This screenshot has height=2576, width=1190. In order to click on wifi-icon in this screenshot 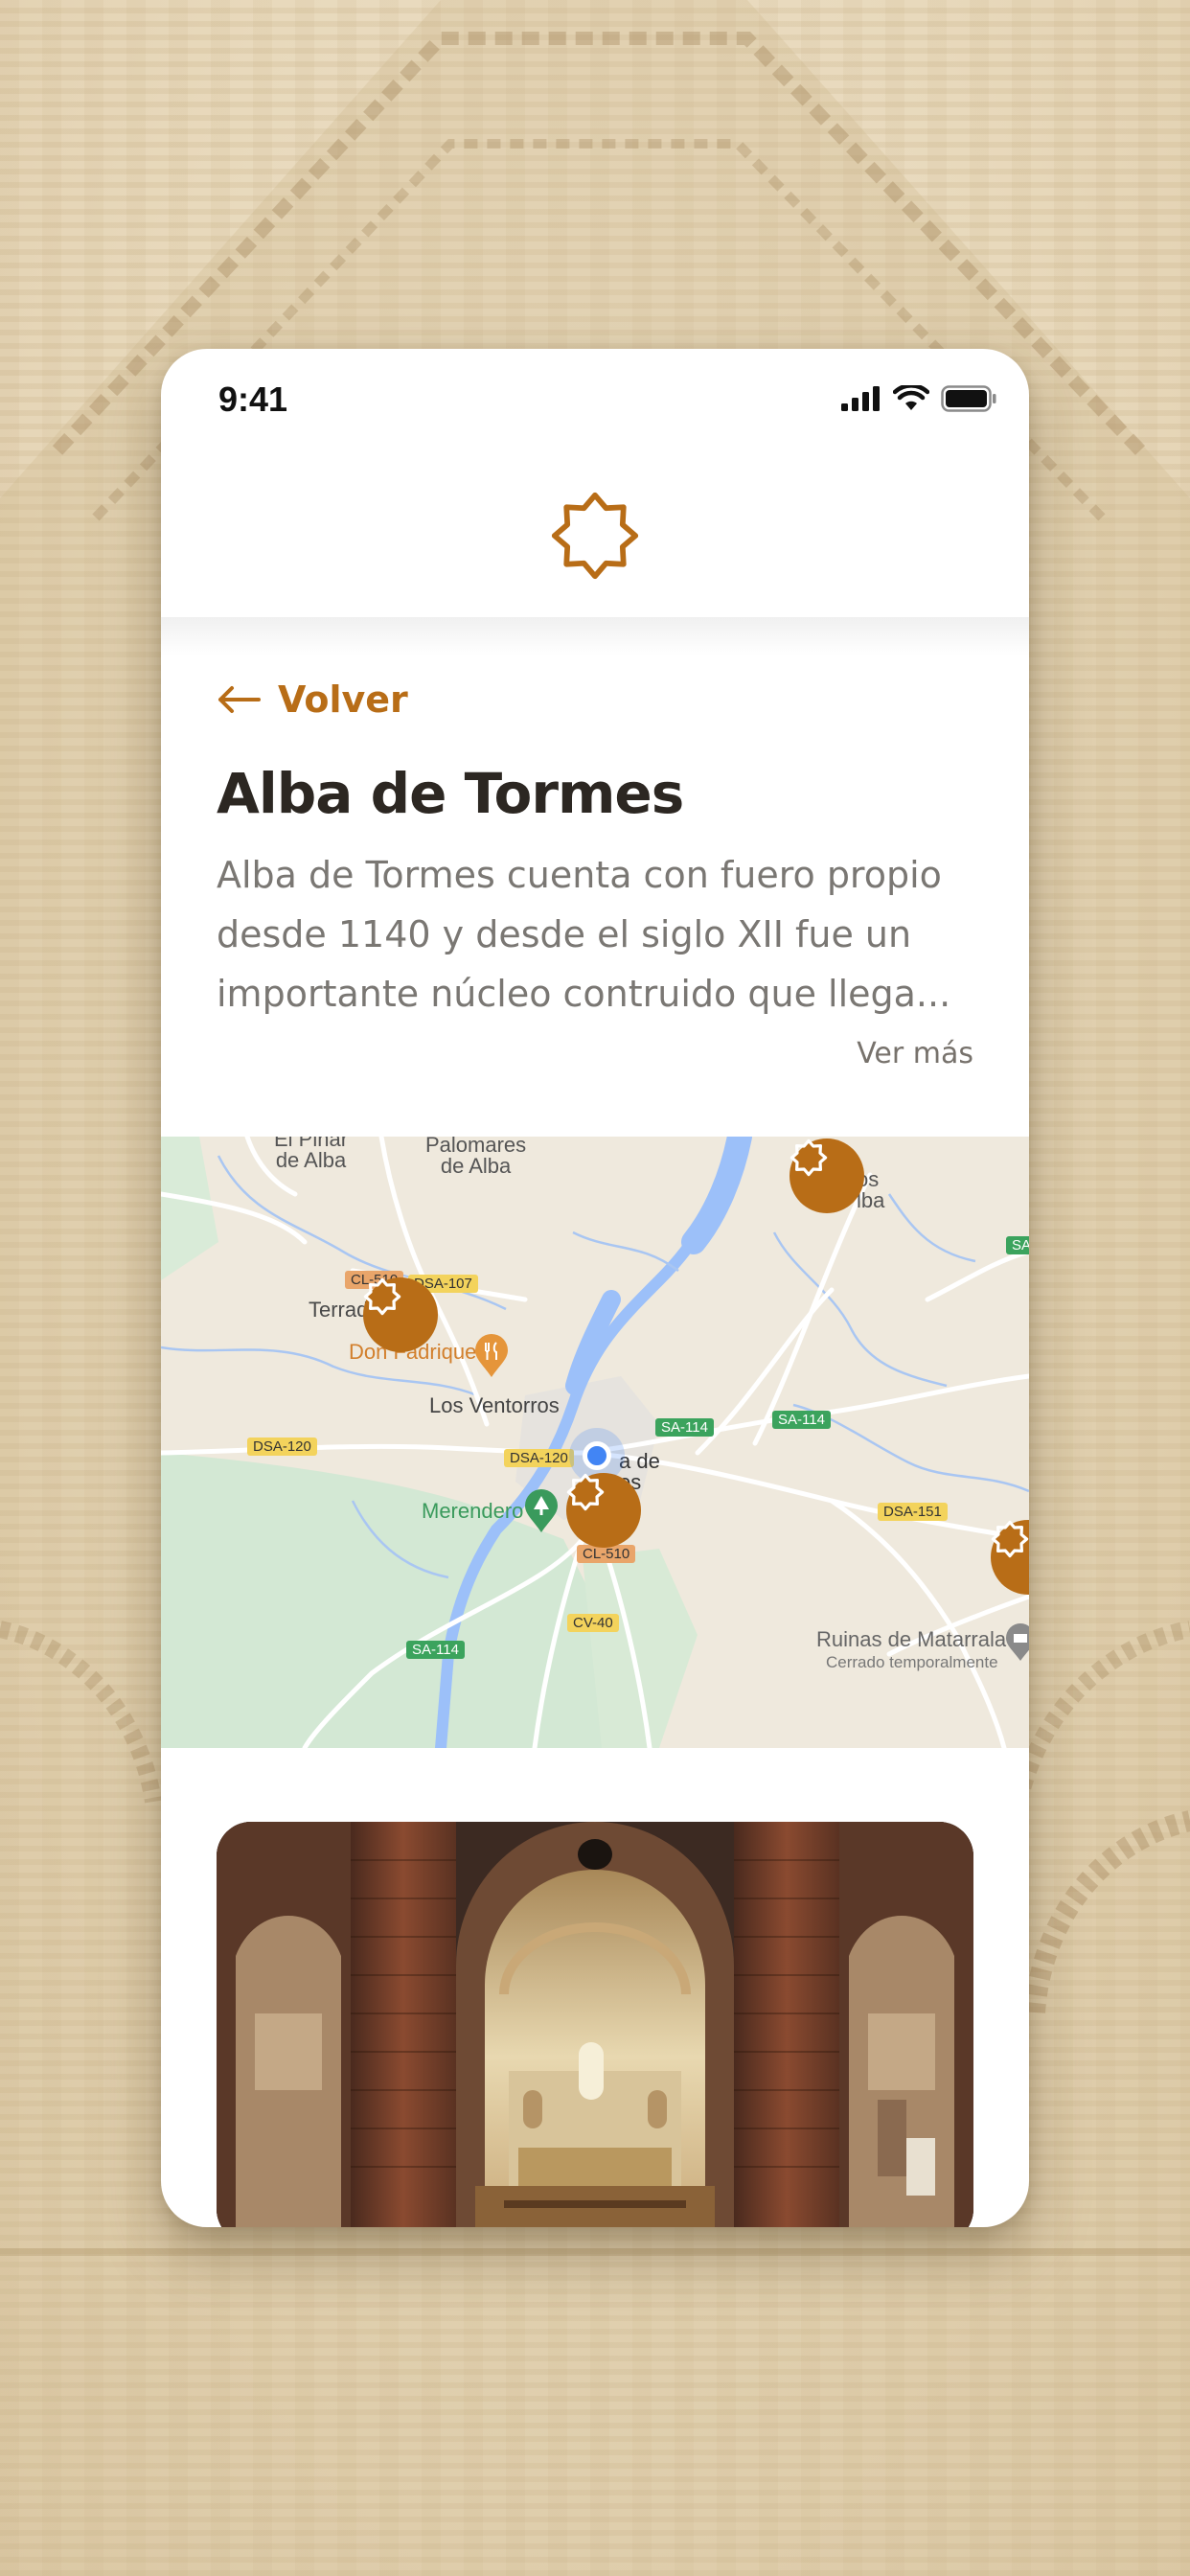, I will do `click(911, 397)`.